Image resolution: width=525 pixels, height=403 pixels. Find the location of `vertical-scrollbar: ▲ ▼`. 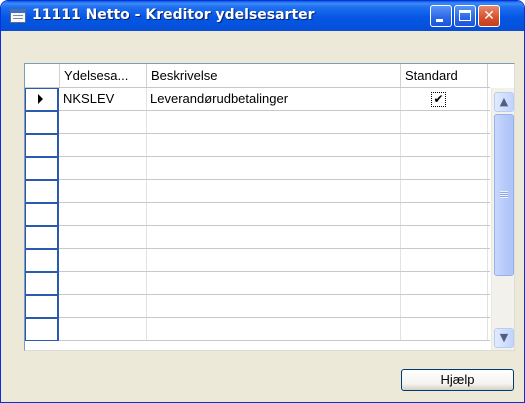

vertical-scrollbar: ▲ ▼ is located at coordinates (502, 219).